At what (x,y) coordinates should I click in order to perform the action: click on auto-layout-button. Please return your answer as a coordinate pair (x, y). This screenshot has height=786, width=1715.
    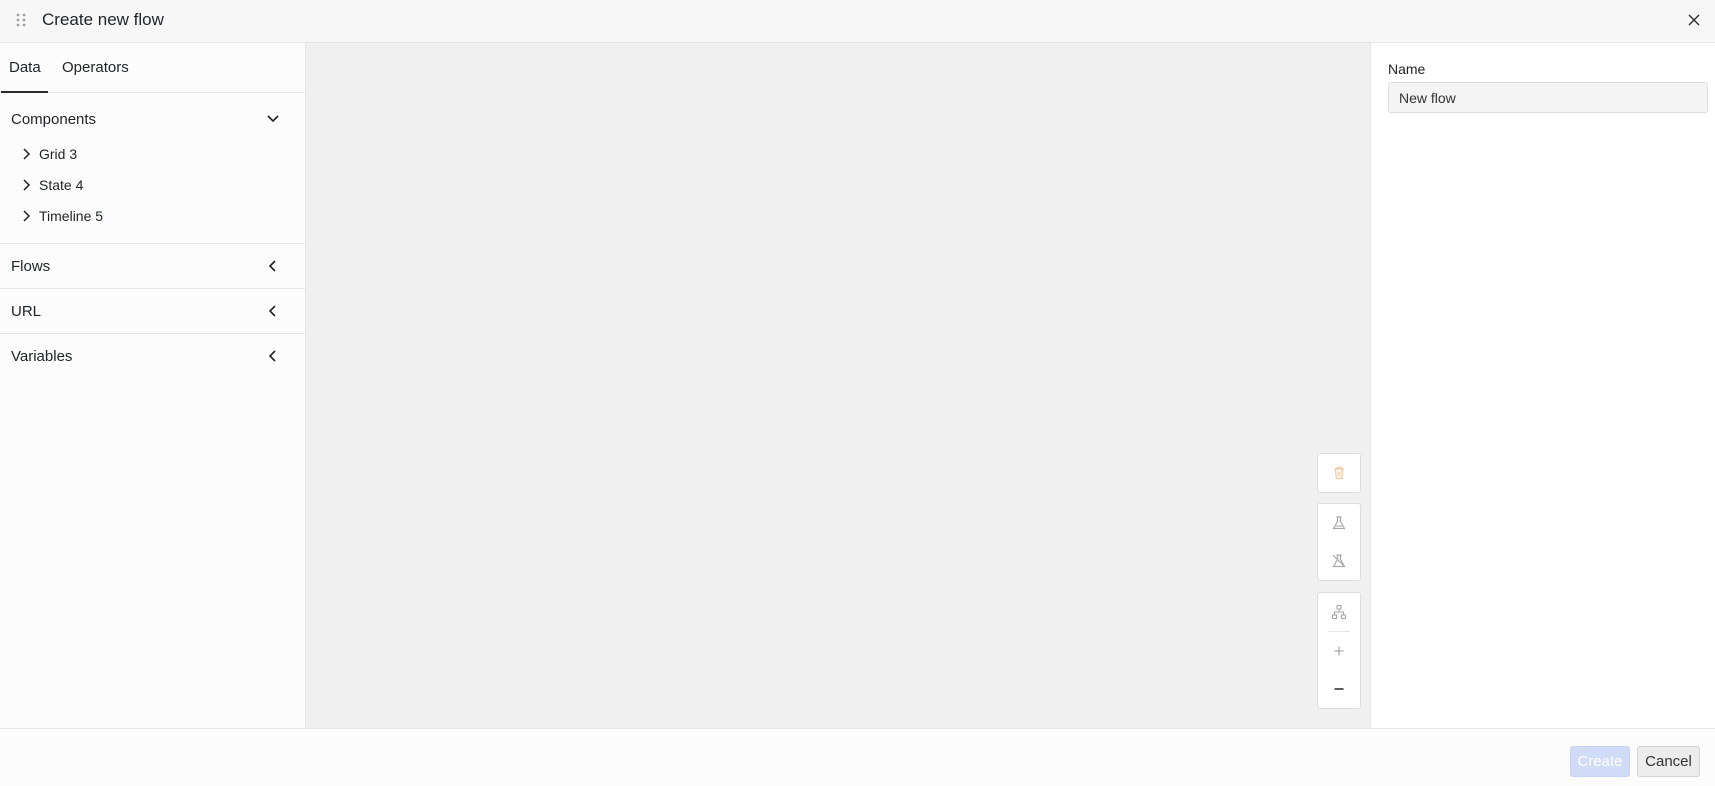
    Looking at the image, I should click on (1339, 612).